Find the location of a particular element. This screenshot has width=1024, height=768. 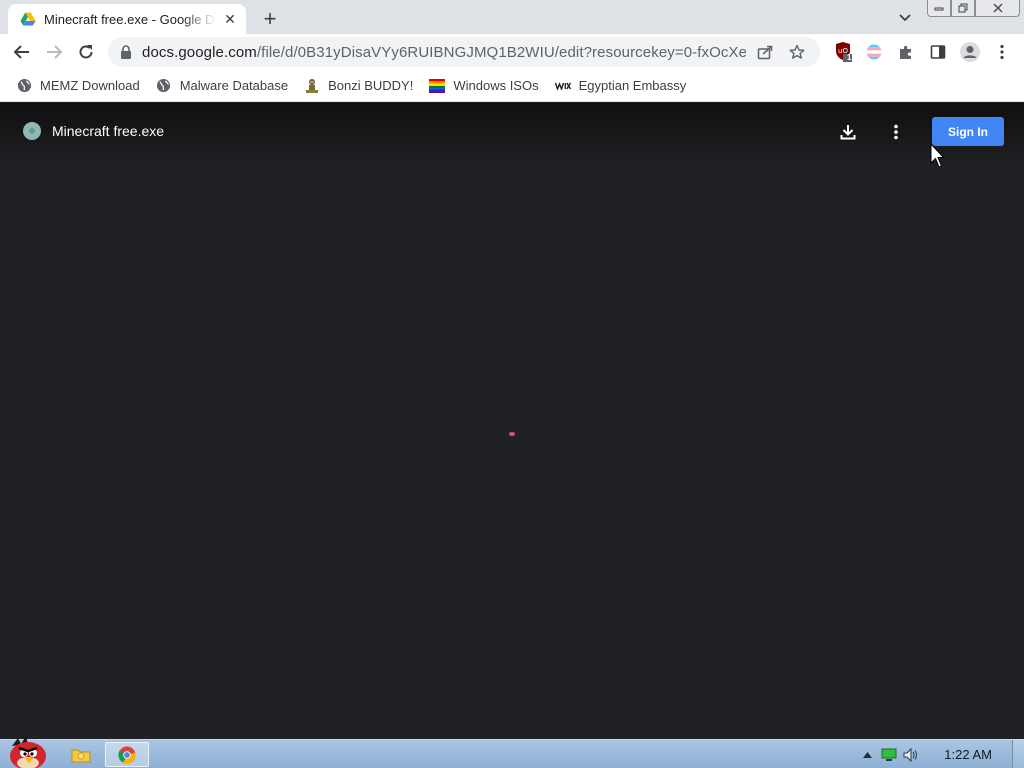

download-icon is located at coordinates (848, 132).